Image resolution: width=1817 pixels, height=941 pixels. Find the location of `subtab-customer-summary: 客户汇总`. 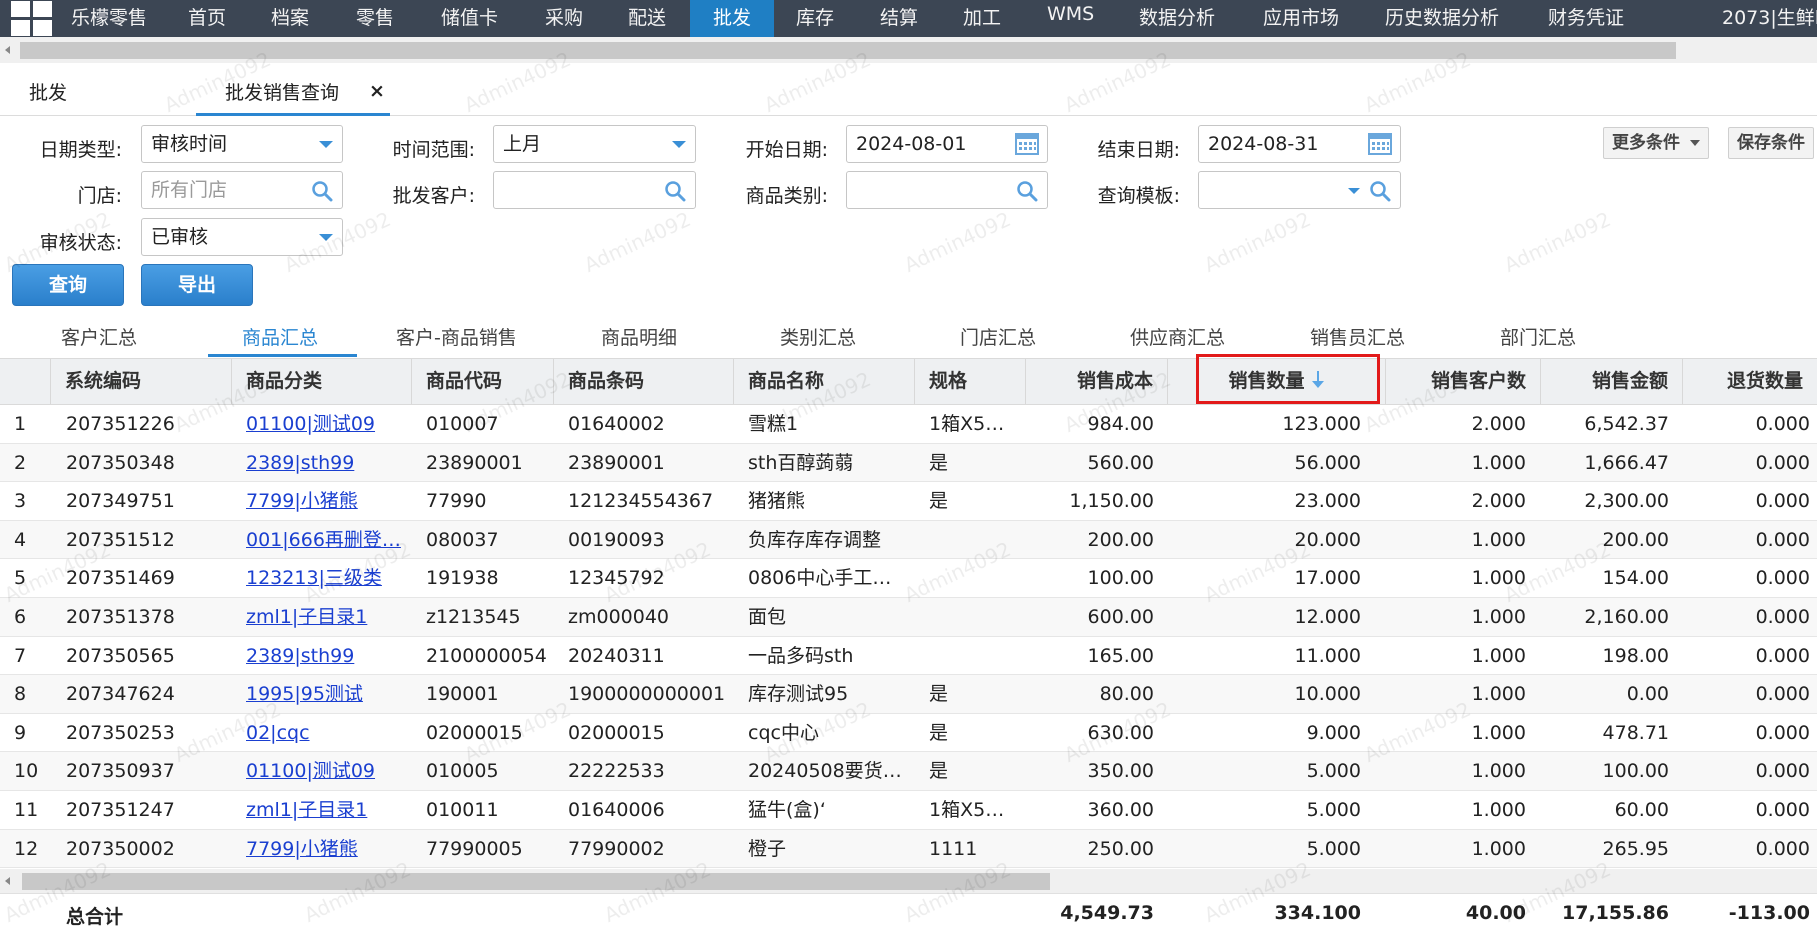

subtab-customer-summary: 客户汇总 is located at coordinates (99, 336).